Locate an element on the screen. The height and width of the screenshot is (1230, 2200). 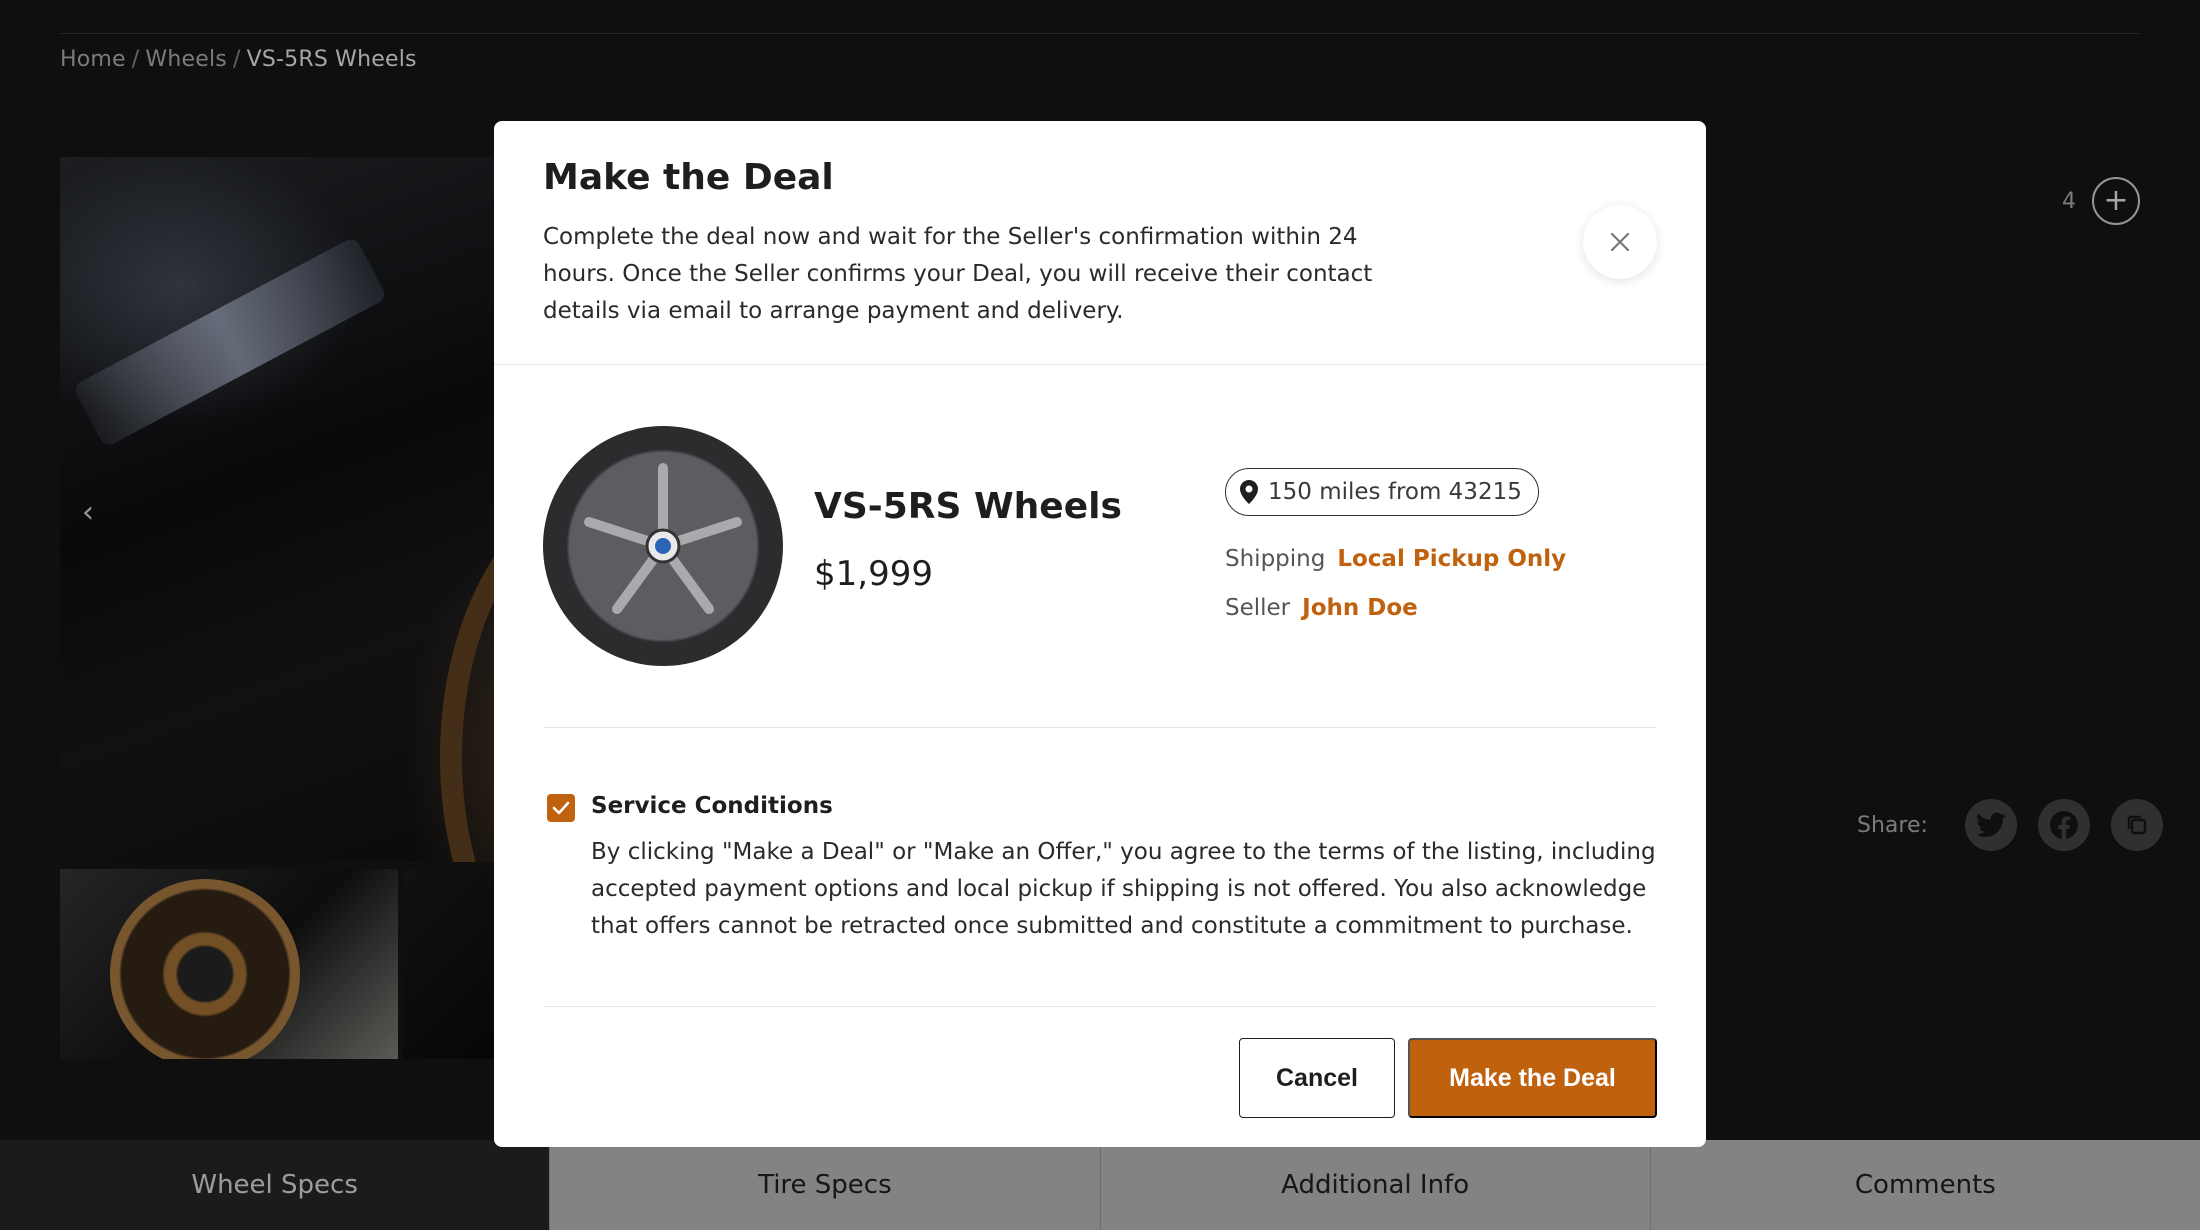
checkmark-icon is located at coordinates (561, 808).